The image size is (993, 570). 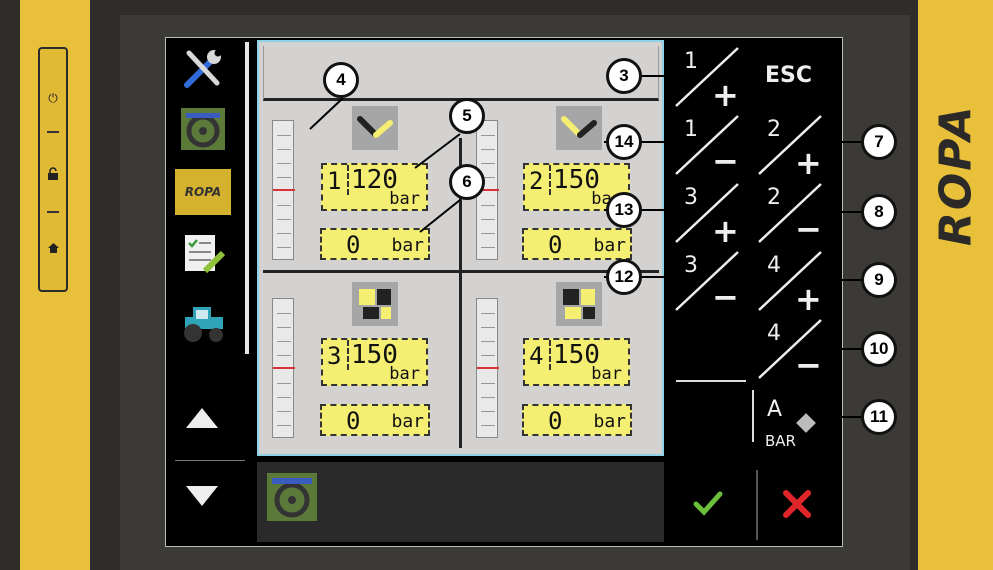 What do you see at coordinates (53, 174) in the screenshot?
I see `unlock-icon` at bounding box center [53, 174].